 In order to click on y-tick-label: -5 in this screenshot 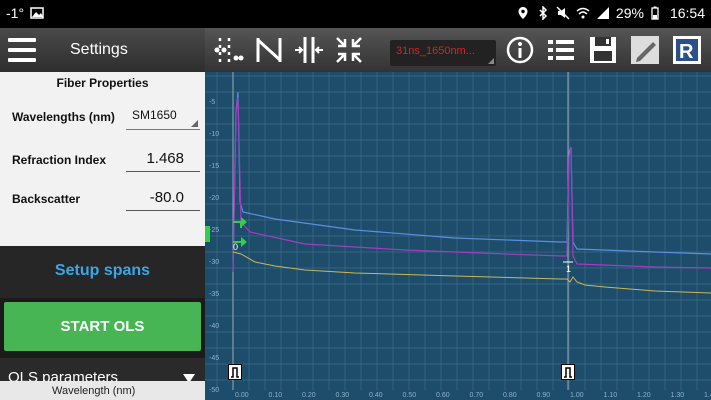, I will do `click(212, 102)`.